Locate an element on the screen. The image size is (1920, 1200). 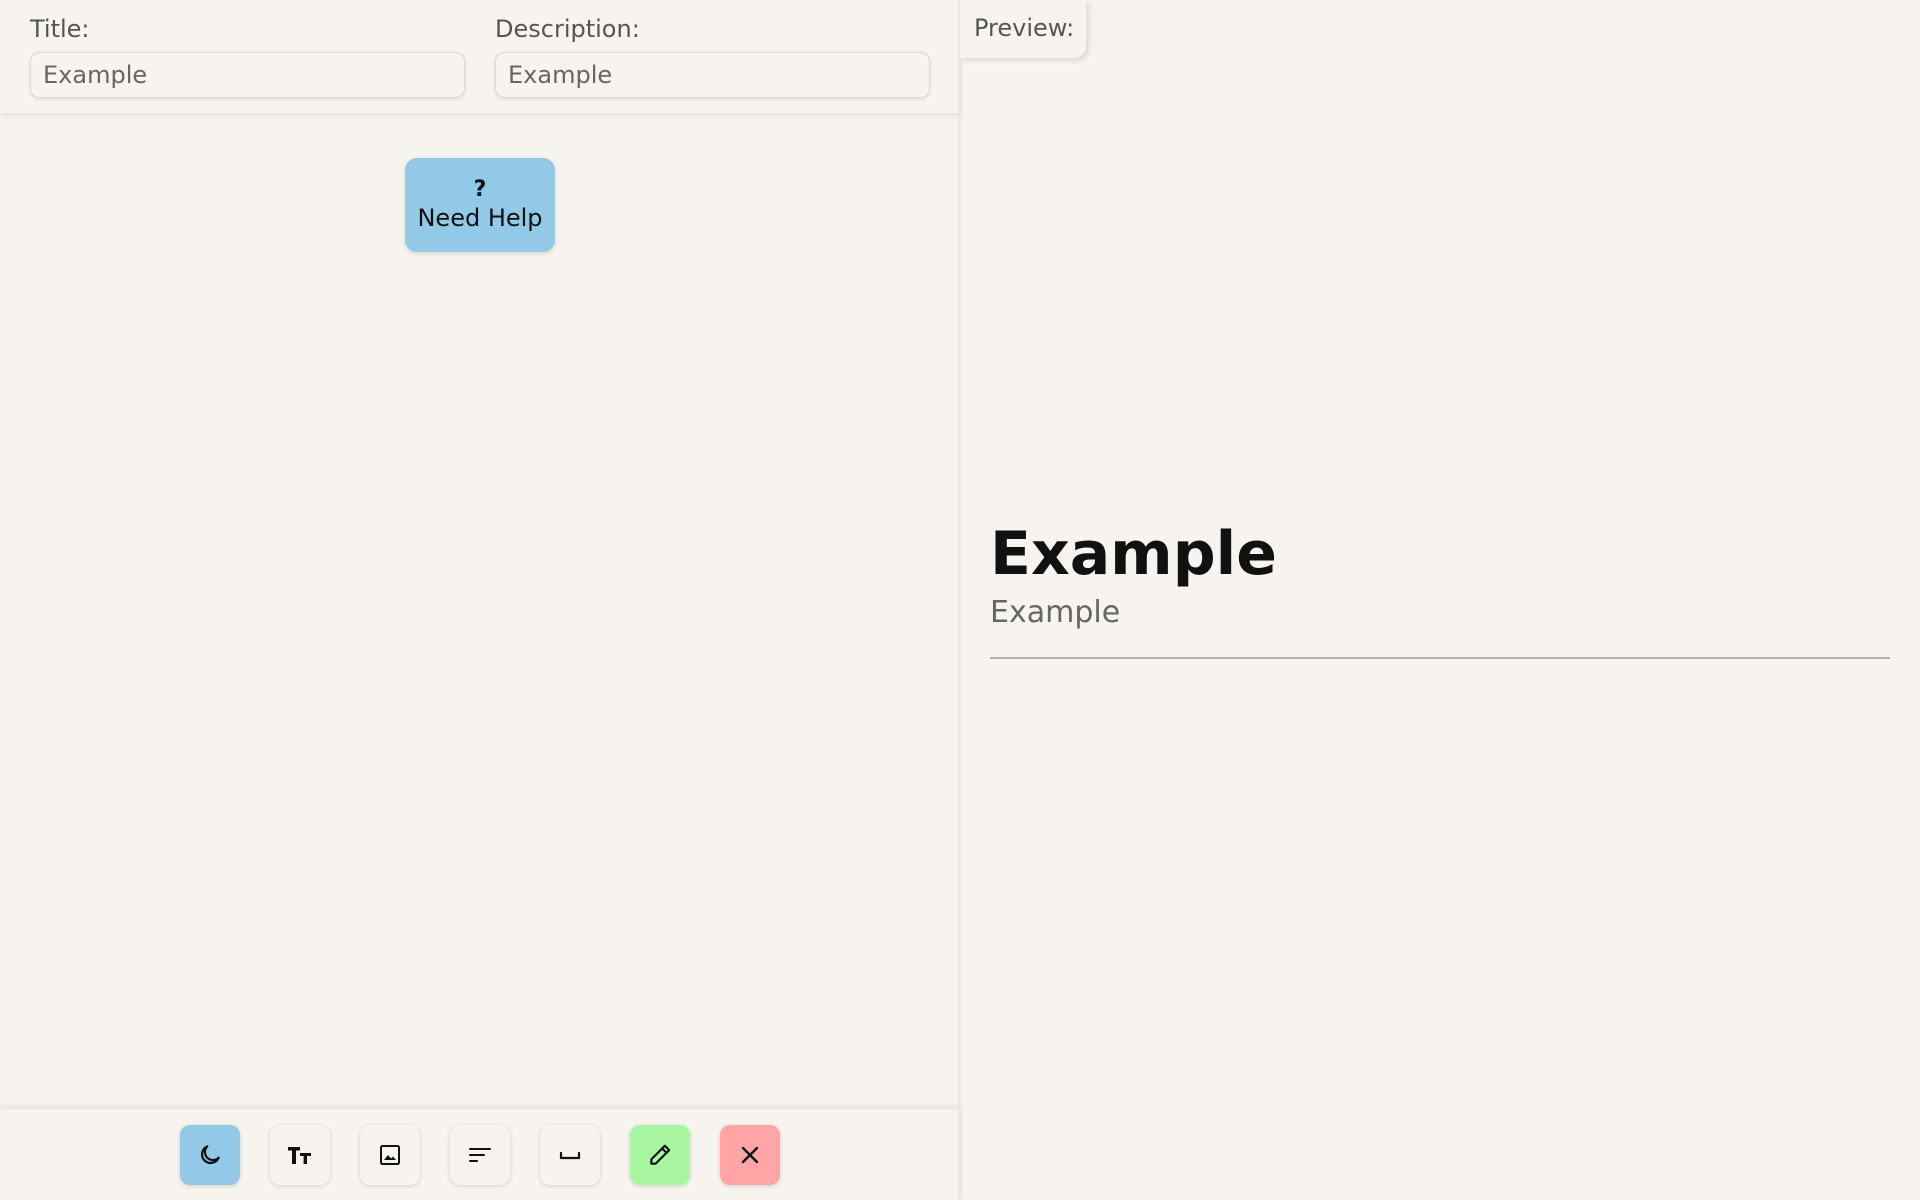
dark-mode-toggle is located at coordinates (210, 1155).